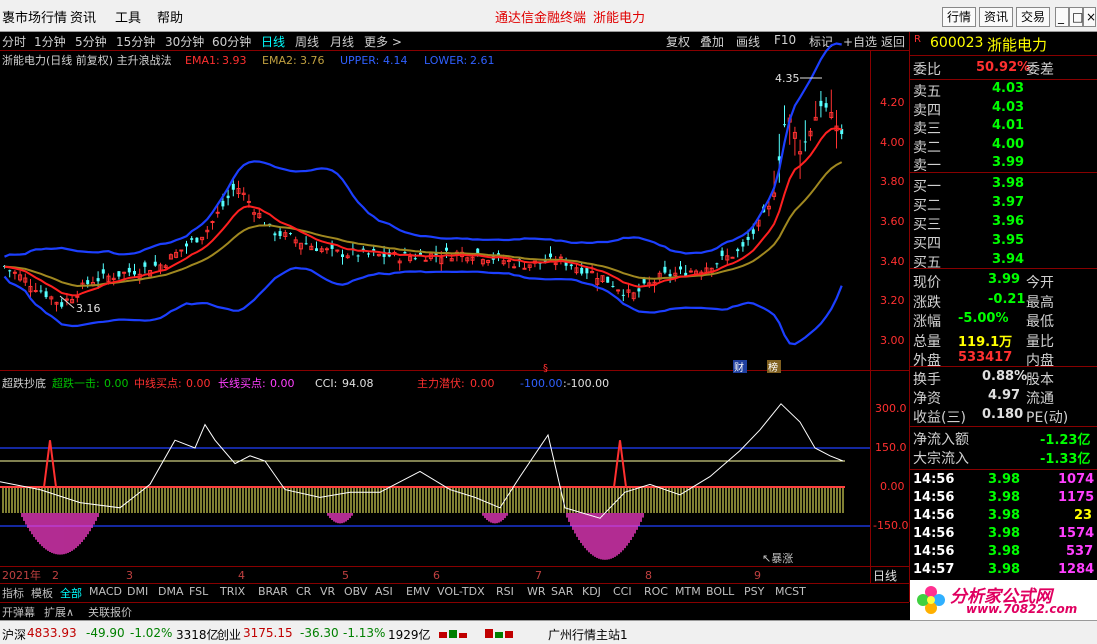 The height and width of the screenshot is (644, 1097). What do you see at coordinates (1076, 479) in the screenshot?
I see `tick-volume: 1074` at bounding box center [1076, 479].